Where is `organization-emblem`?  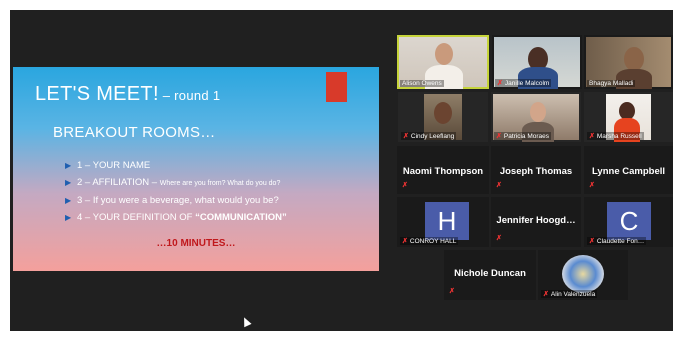
organization-emblem is located at coordinates (583, 274).